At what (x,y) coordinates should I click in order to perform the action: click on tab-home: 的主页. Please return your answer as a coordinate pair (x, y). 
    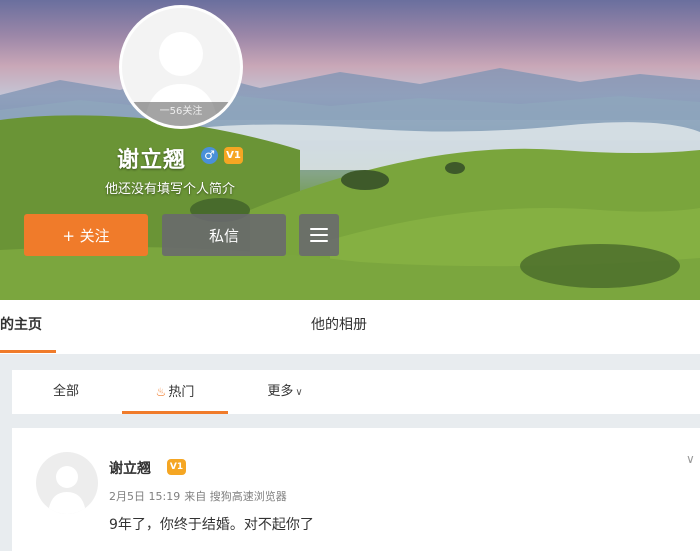
    Looking at the image, I should click on (28, 326).